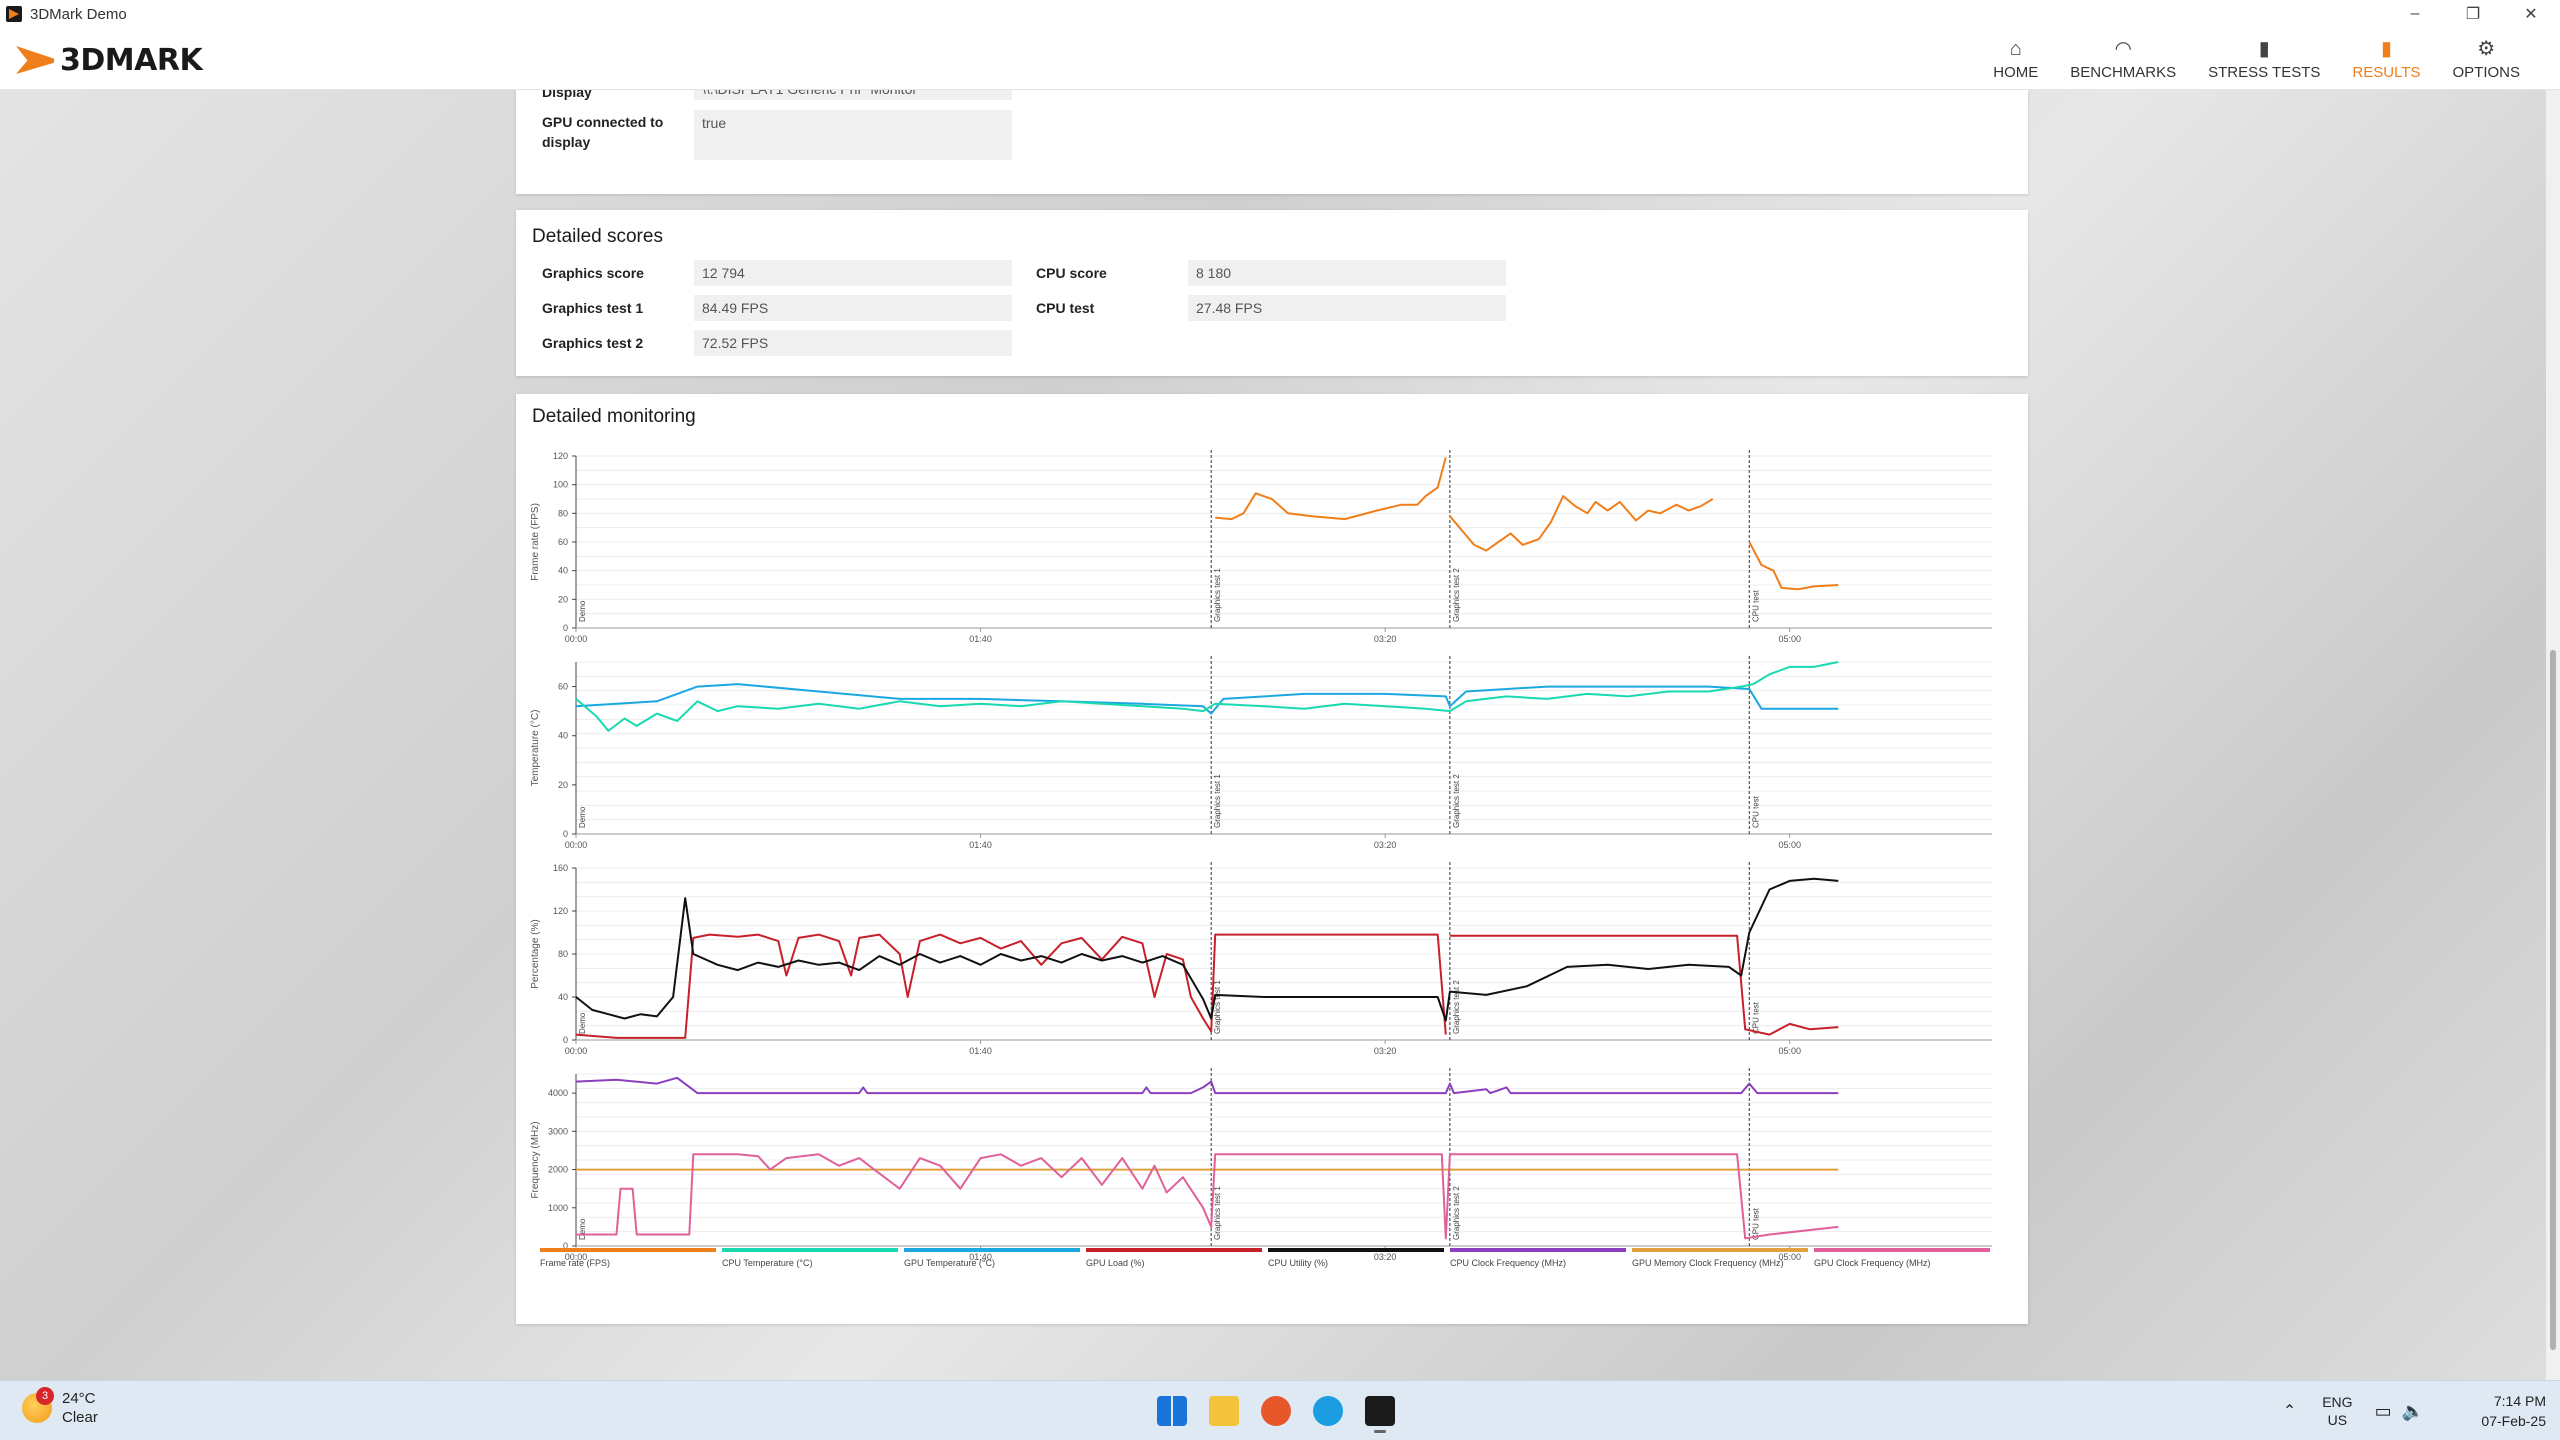  I want to click on cpu-test-value: 27.48 FPS, so click(1347, 308).